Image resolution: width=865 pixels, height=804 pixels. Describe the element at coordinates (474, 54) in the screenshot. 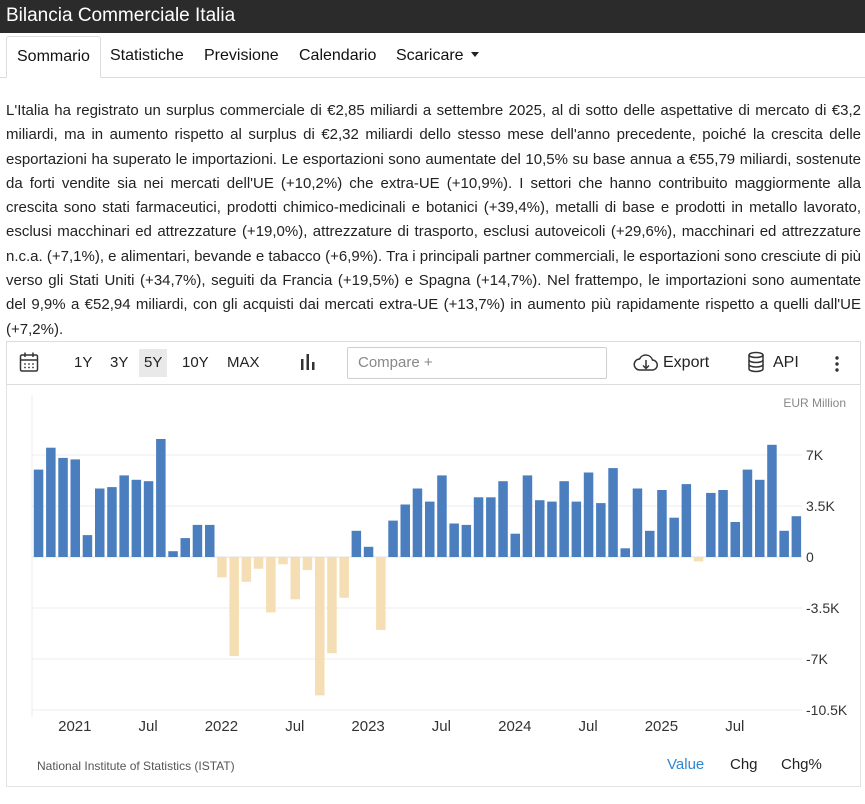

I see `caret-down-icon` at that location.